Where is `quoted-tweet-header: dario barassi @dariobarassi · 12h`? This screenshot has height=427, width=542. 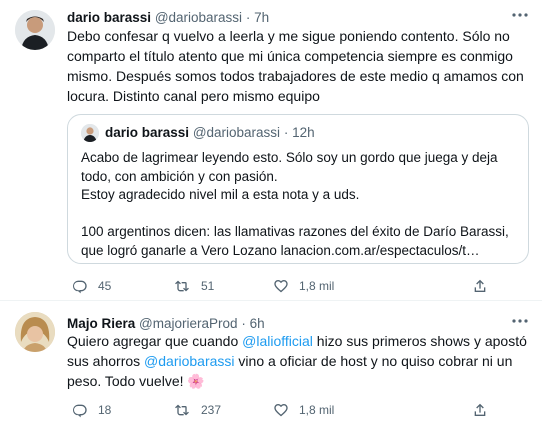
quoted-tweet-header: dario barassi @dariobarassi · 12h is located at coordinates (210, 132).